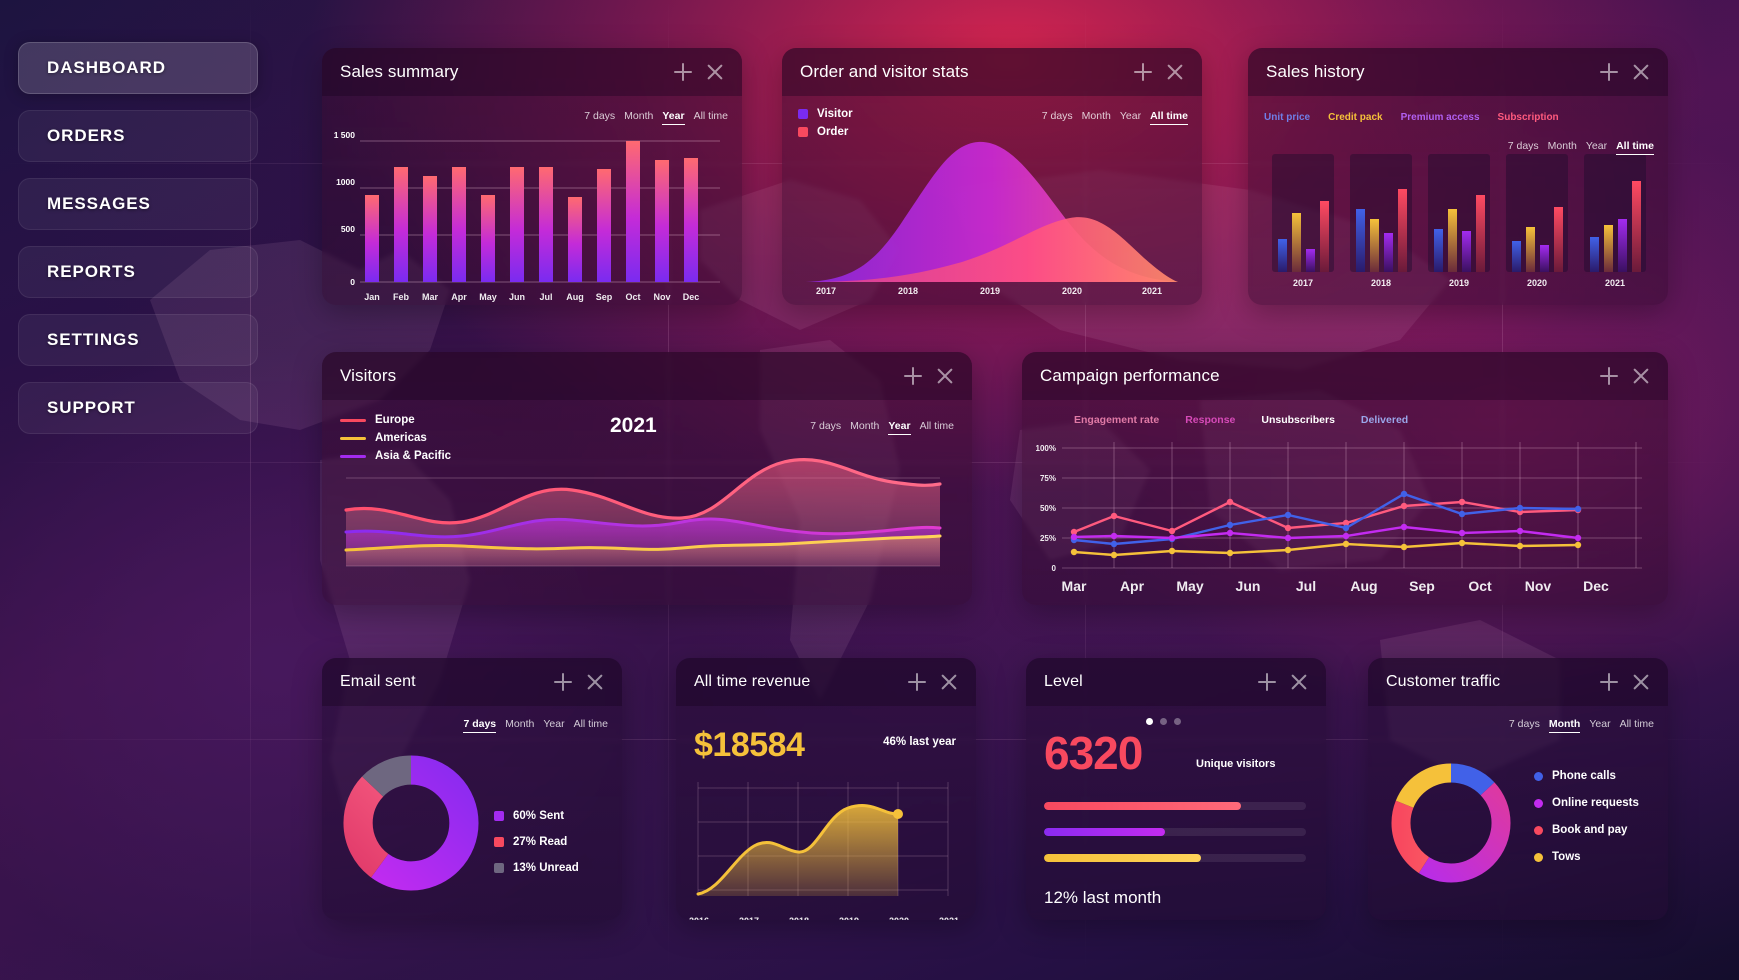  What do you see at coordinates (1210, 420) in the screenshot?
I see `legend-response: Response` at bounding box center [1210, 420].